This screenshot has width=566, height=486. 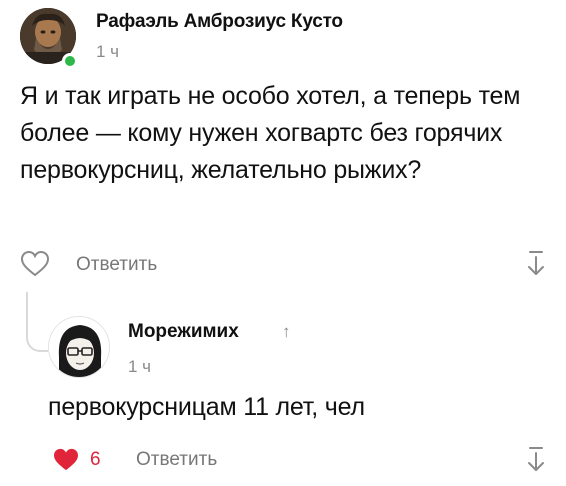 I want to click on reply-author-avatar, so click(x=79, y=347).